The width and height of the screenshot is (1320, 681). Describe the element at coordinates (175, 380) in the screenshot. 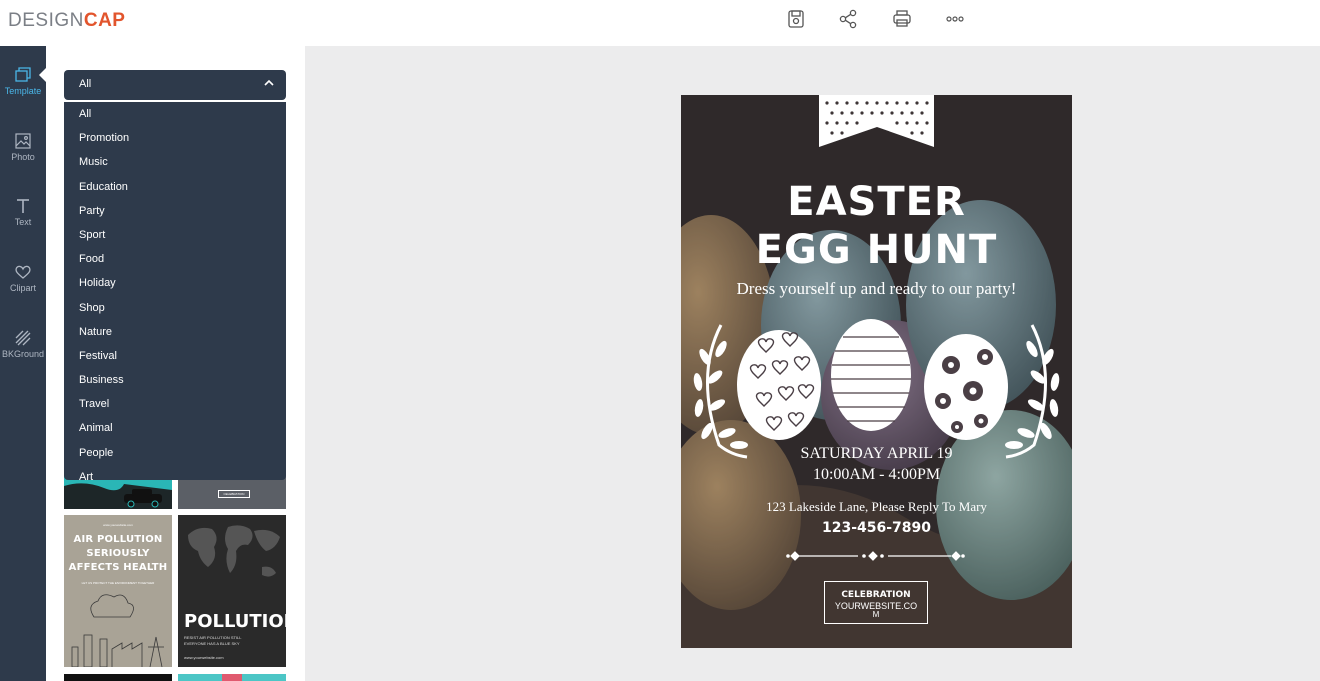

I see `dropdown-item-business: Business` at that location.